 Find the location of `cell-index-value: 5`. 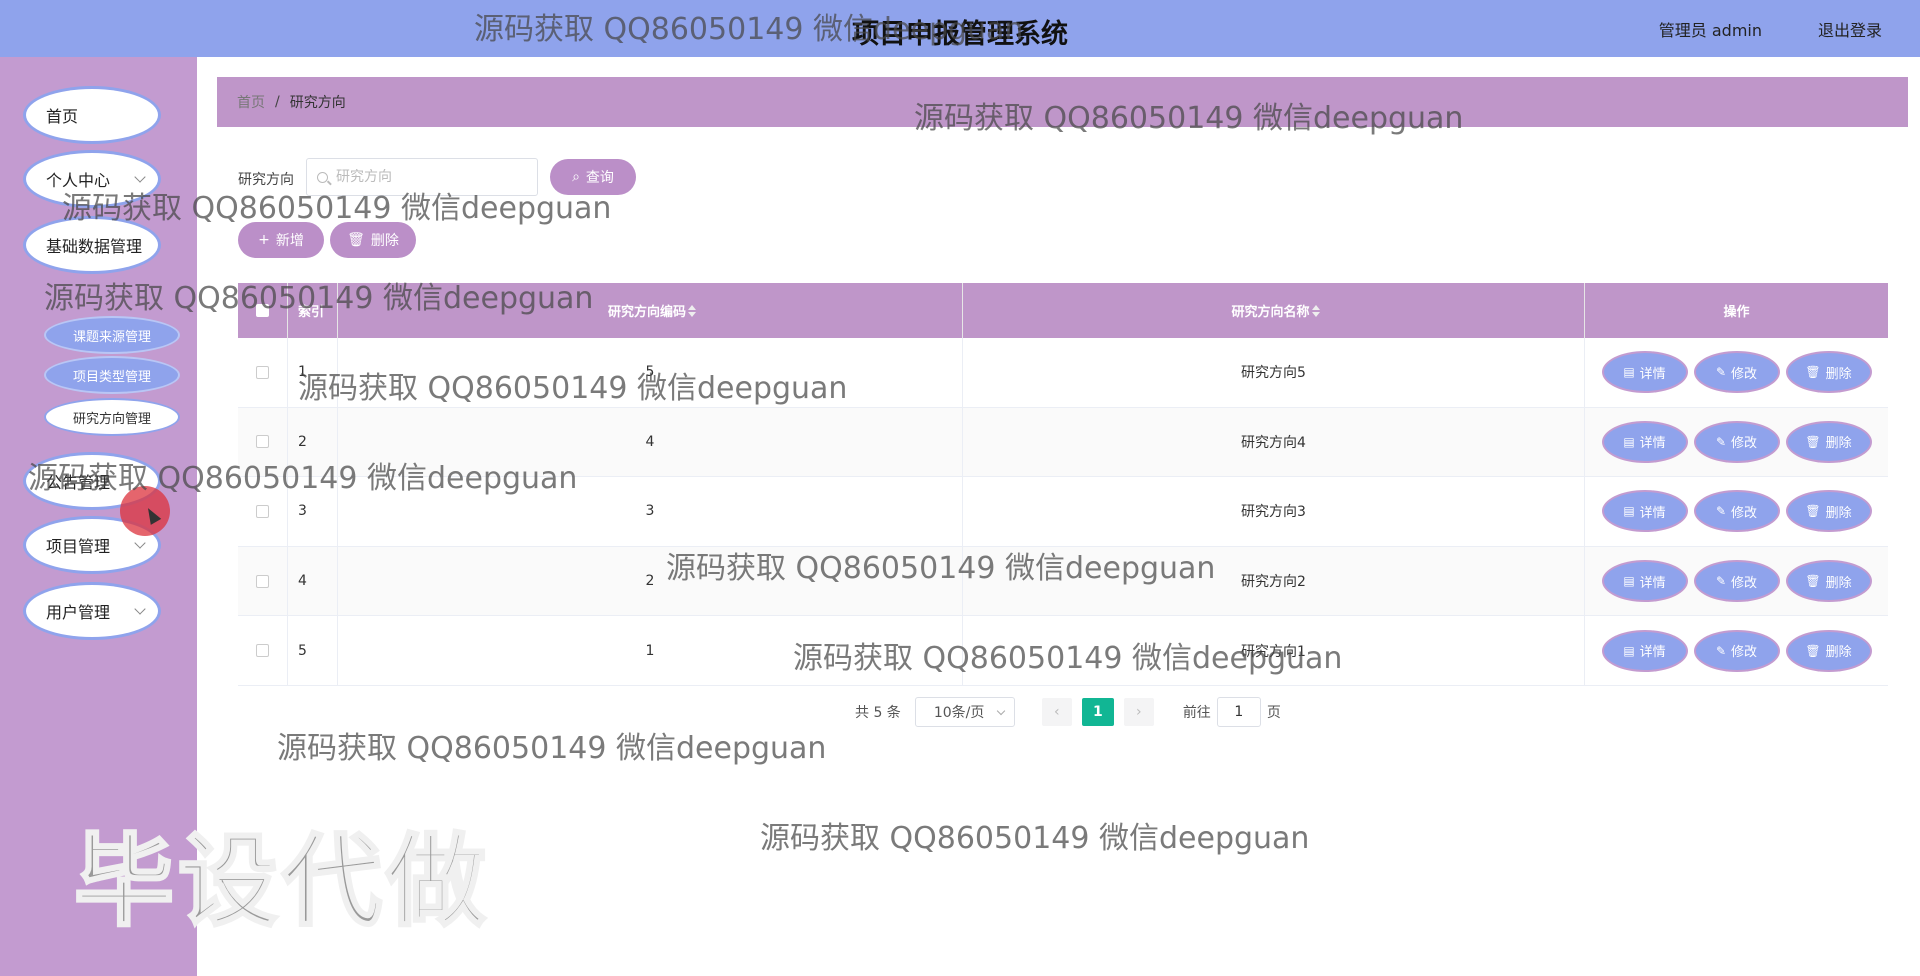

cell-index-value: 5 is located at coordinates (302, 650).